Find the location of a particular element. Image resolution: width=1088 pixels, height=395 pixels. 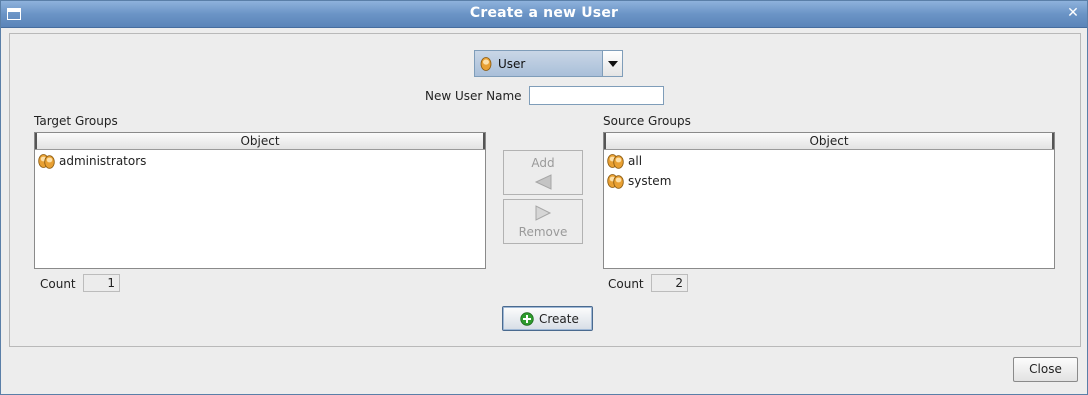

target-groups-label: Target Groups is located at coordinates (76, 121).